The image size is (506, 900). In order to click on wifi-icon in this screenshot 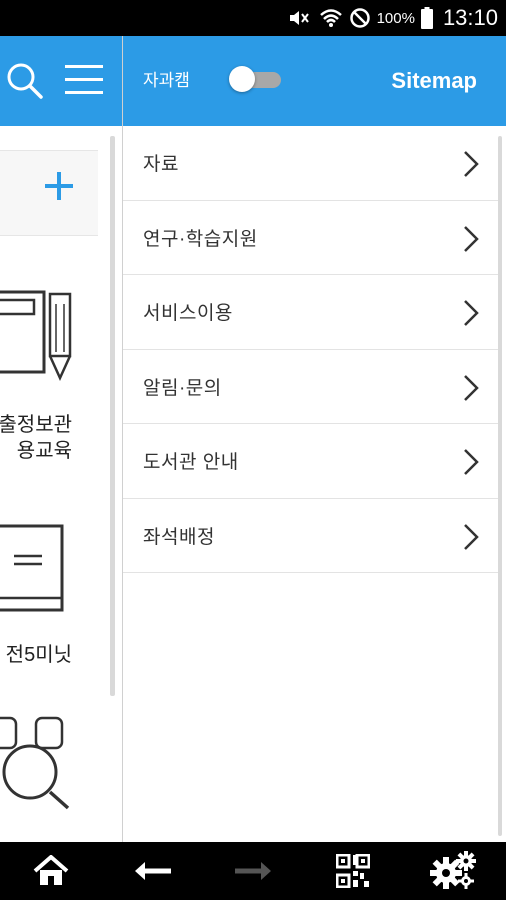, I will do `click(331, 18)`.